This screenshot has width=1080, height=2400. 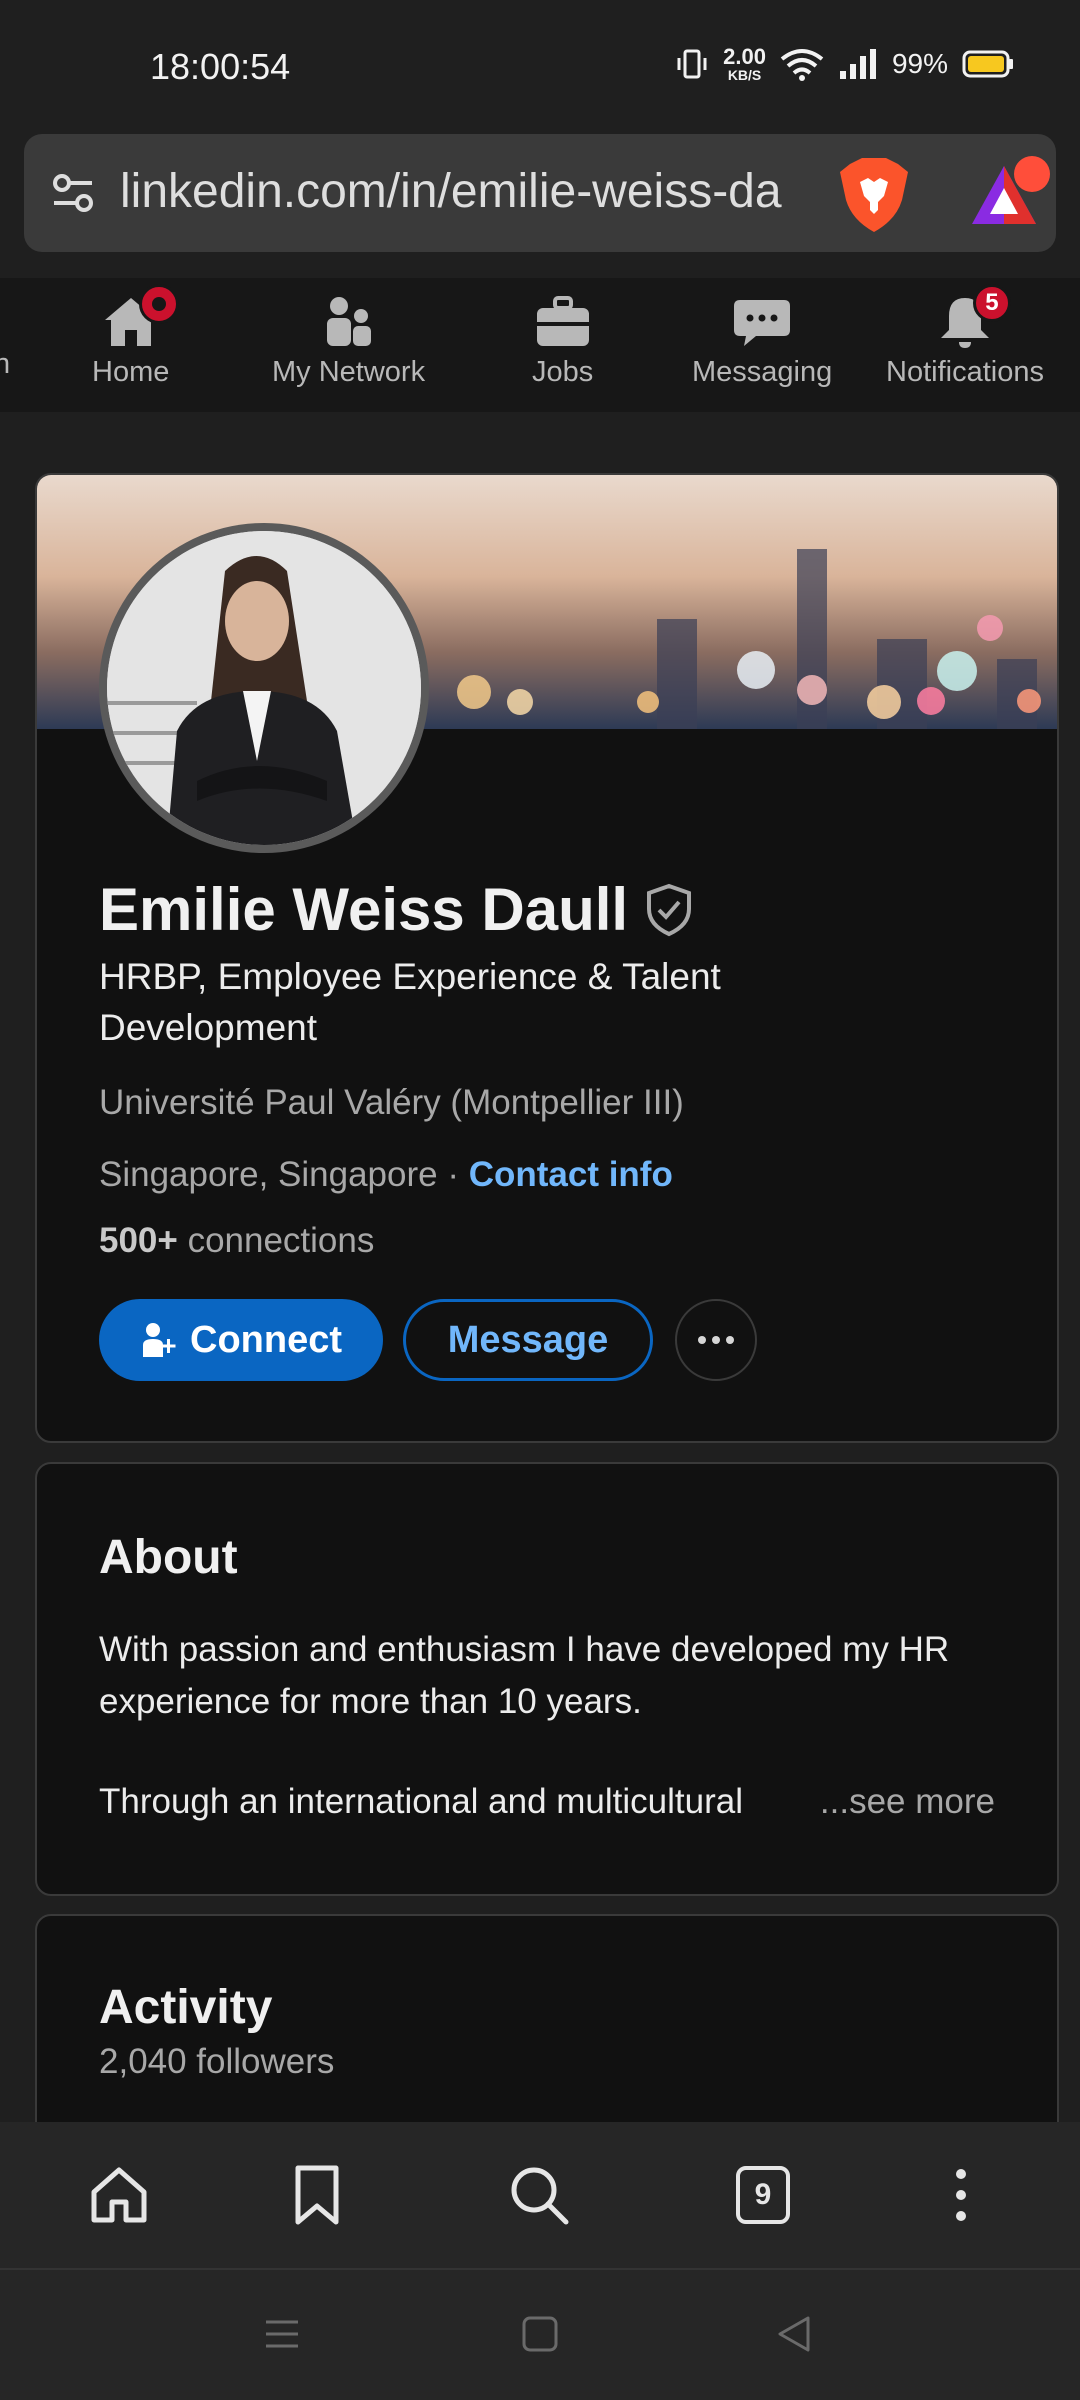 What do you see at coordinates (547, 2029) in the screenshot?
I see `activity-card: Activity 2,040 followers` at bounding box center [547, 2029].